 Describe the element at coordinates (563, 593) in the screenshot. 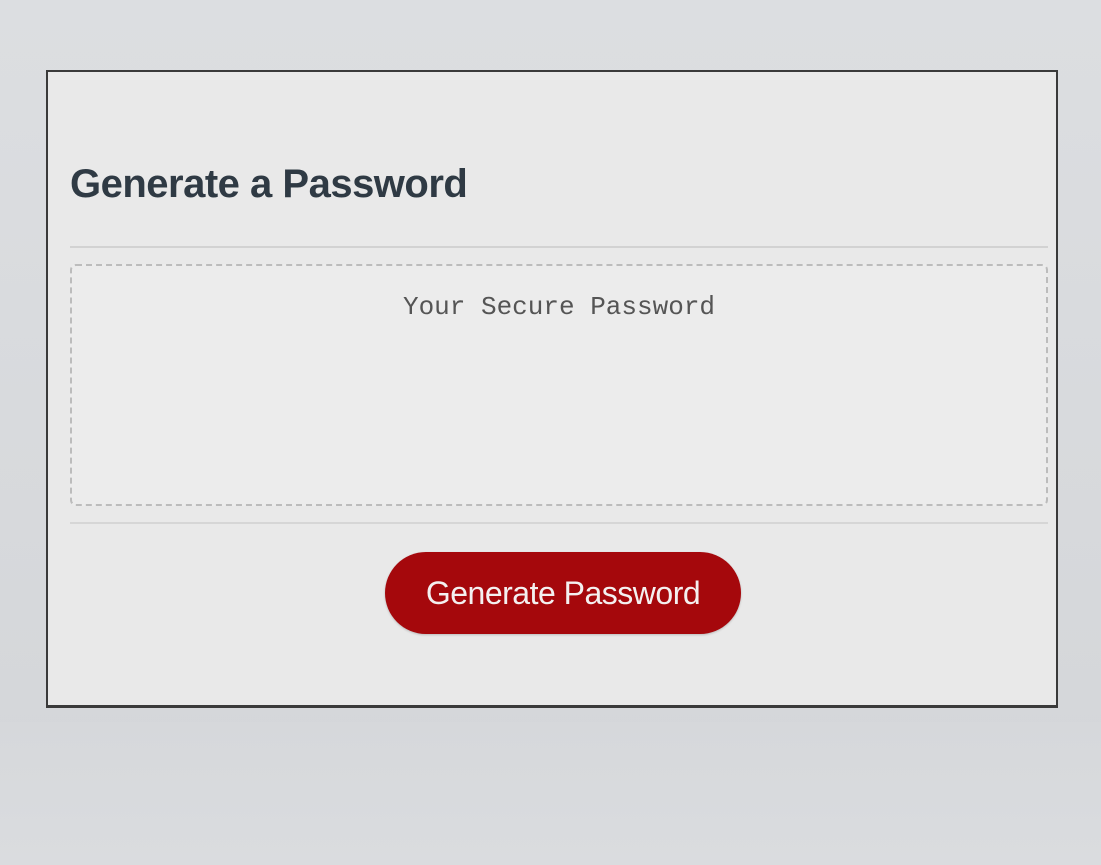

I see `generate-password-button: Generate Password` at that location.